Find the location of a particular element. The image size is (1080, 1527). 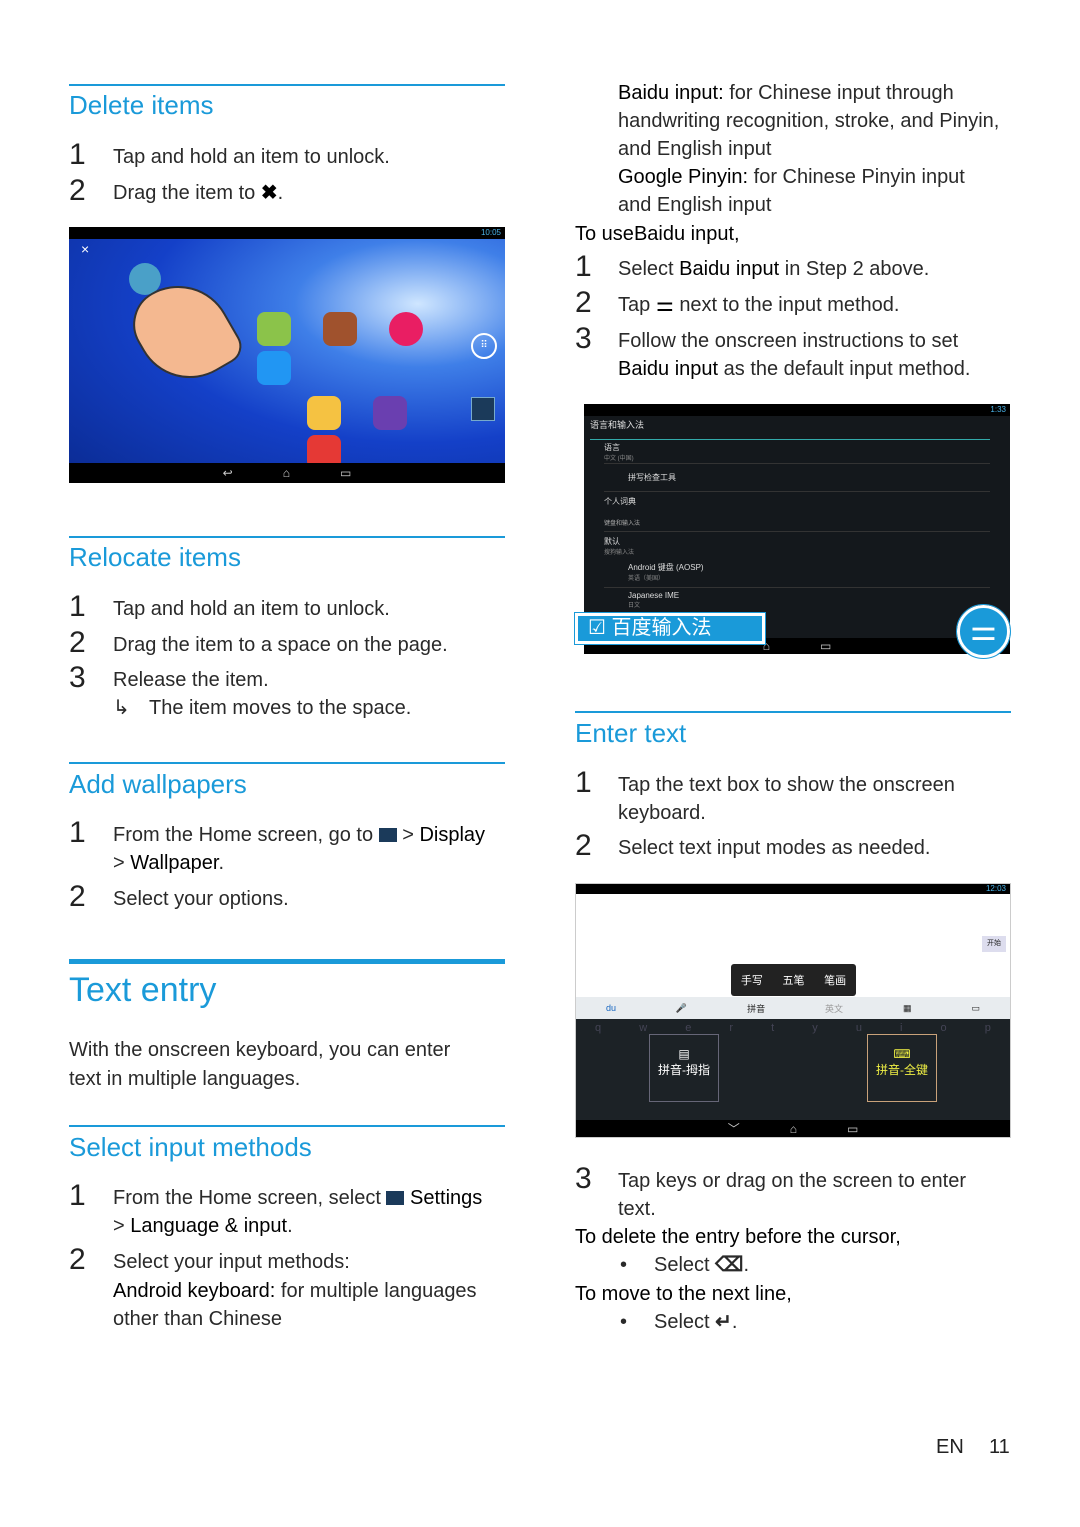

step-text: Release the item. is located at coordinates (191, 680).